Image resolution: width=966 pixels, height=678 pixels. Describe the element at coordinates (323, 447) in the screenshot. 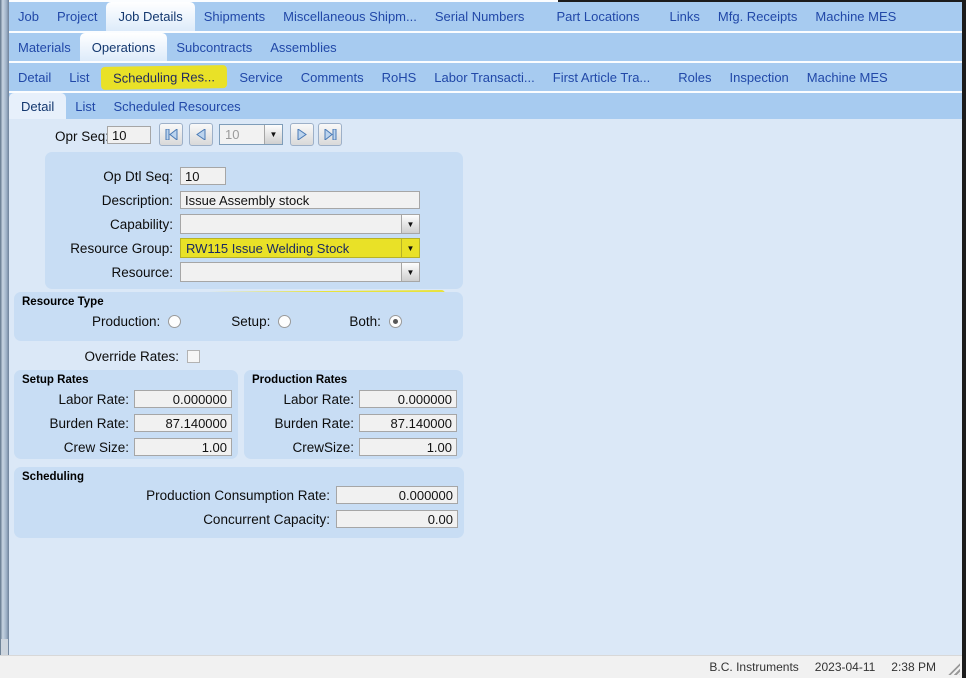

I see `prod-crew-size-label: CrewSize:` at that location.